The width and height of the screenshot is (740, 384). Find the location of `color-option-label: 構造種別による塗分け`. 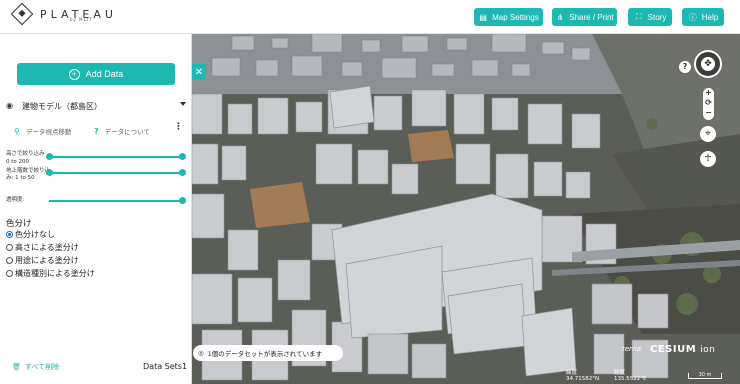

color-option-label: 構造種別による塗分け is located at coordinates (55, 273).